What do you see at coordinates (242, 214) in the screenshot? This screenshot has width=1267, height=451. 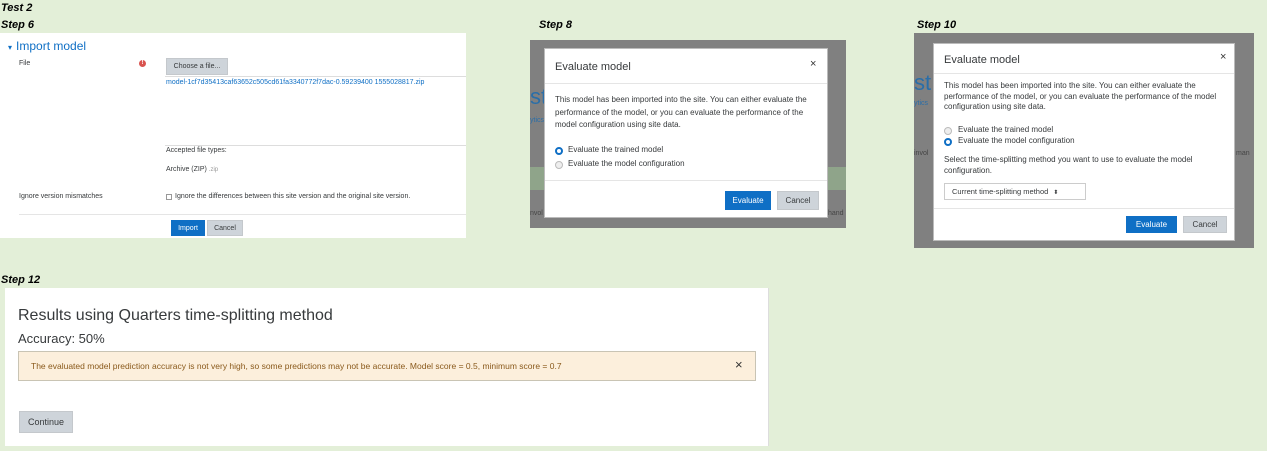 I see `form-divider` at bounding box center [242, 214].